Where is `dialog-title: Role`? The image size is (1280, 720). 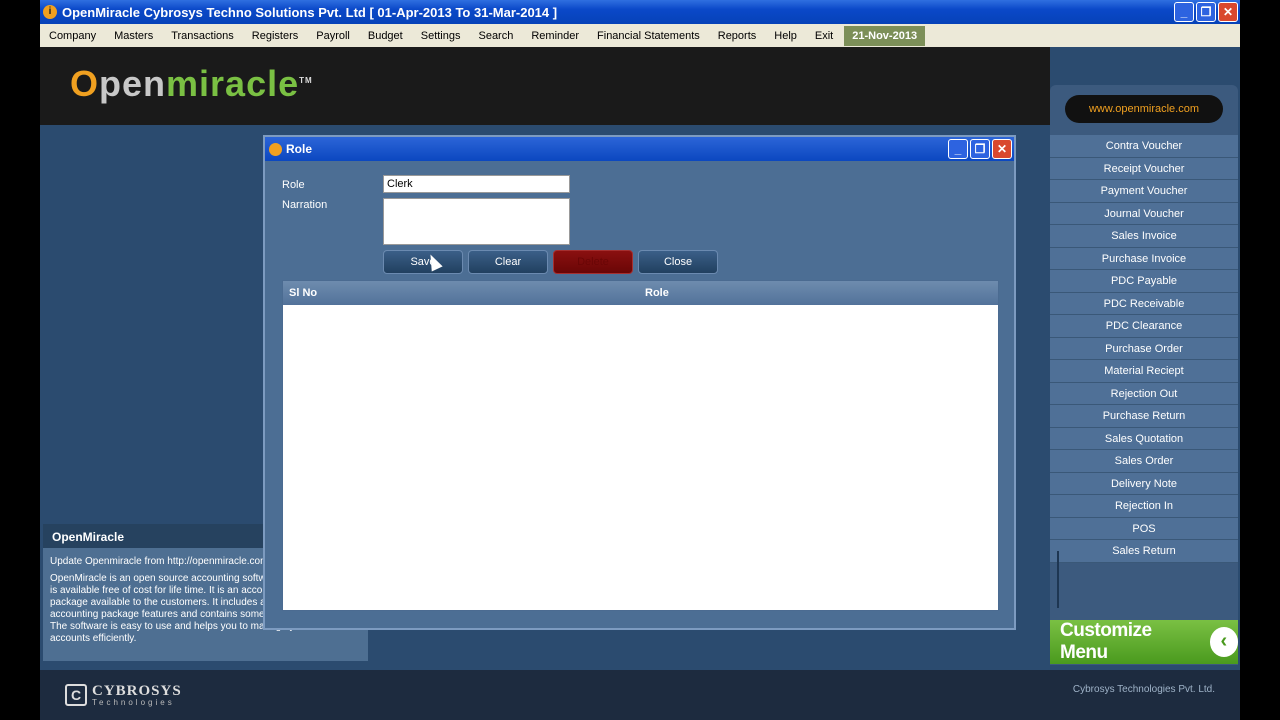
dialog-title: Role is located at coordinates (299, 149).